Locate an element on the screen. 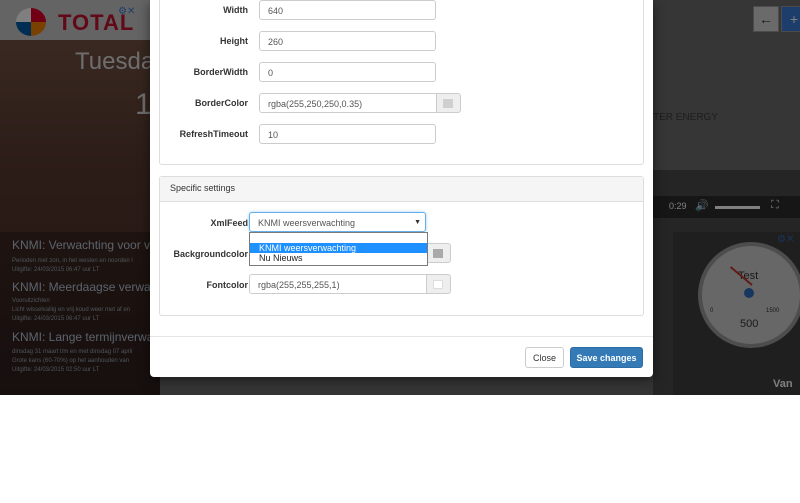 This screenshot has height=503, width=800. bordercolor-swatch is located at coordinates (448, 103).